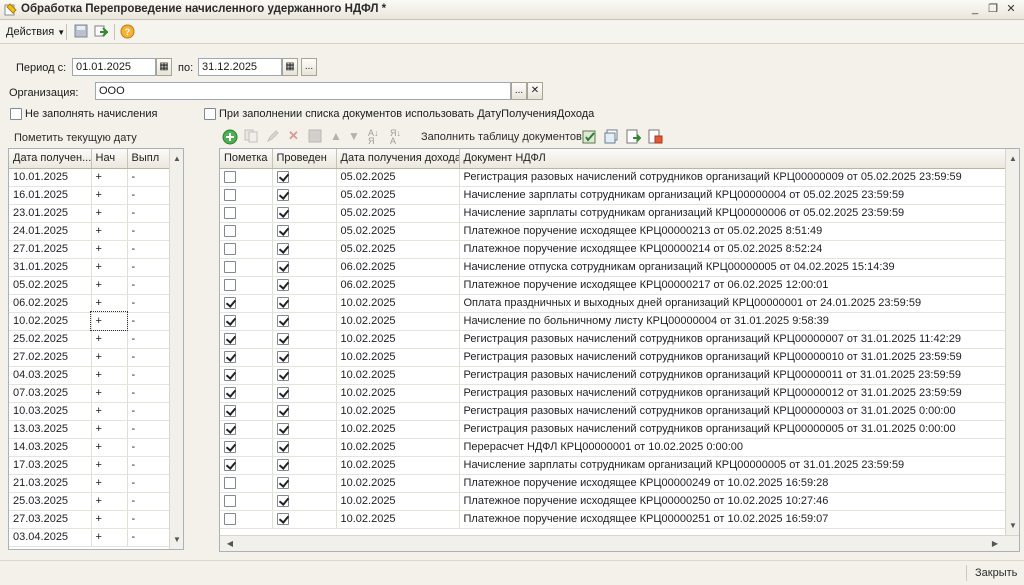 This screenshot has width=1024, height=585. I want to click on table-row: 21.03.2025 + -, so click(89, 483).